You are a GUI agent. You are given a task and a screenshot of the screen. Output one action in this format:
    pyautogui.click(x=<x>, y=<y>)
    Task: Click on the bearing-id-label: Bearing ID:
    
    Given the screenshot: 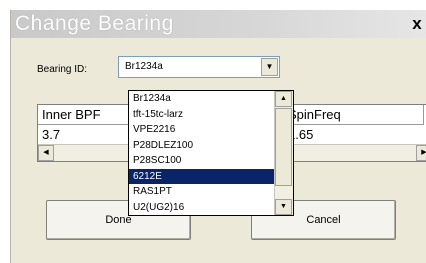 What is the action you would take?
    pyautogui.click(x=62, y=69)
    